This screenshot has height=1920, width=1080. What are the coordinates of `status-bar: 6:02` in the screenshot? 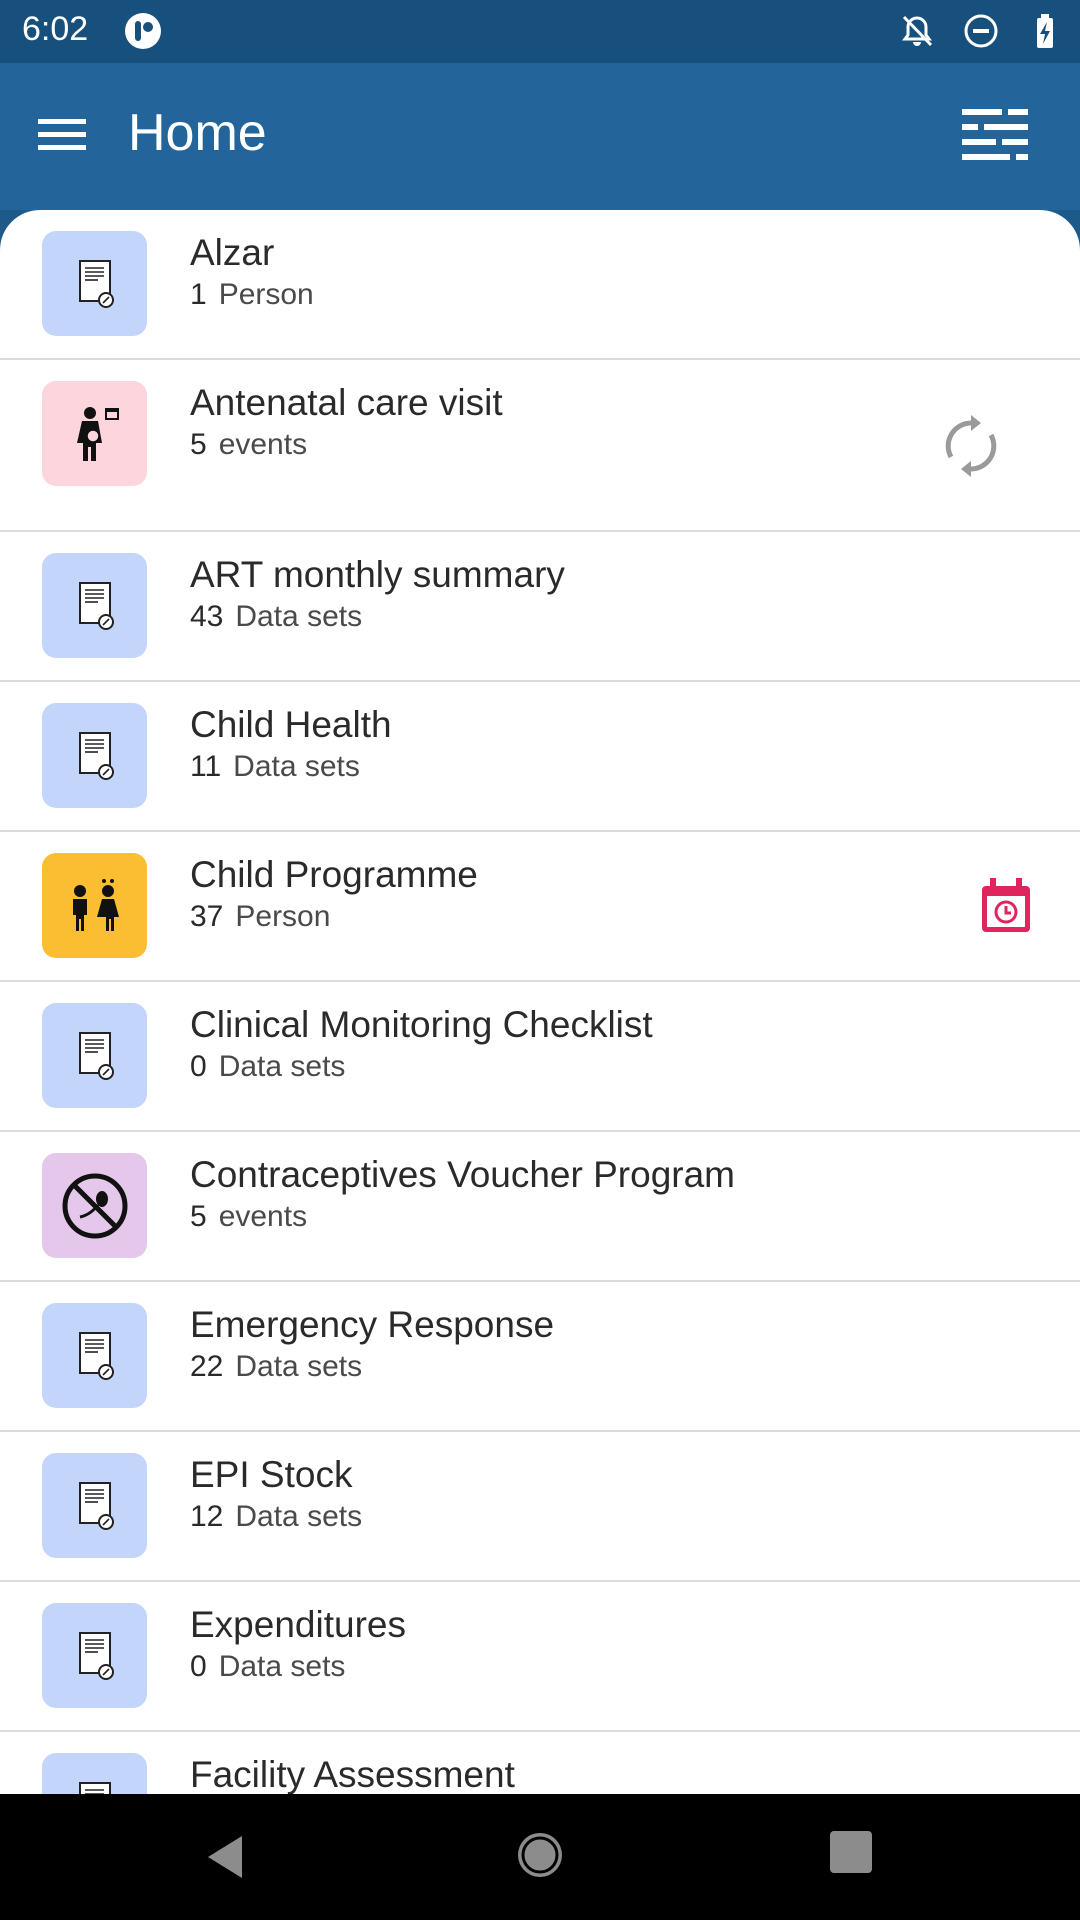 It's located at (540, 31).